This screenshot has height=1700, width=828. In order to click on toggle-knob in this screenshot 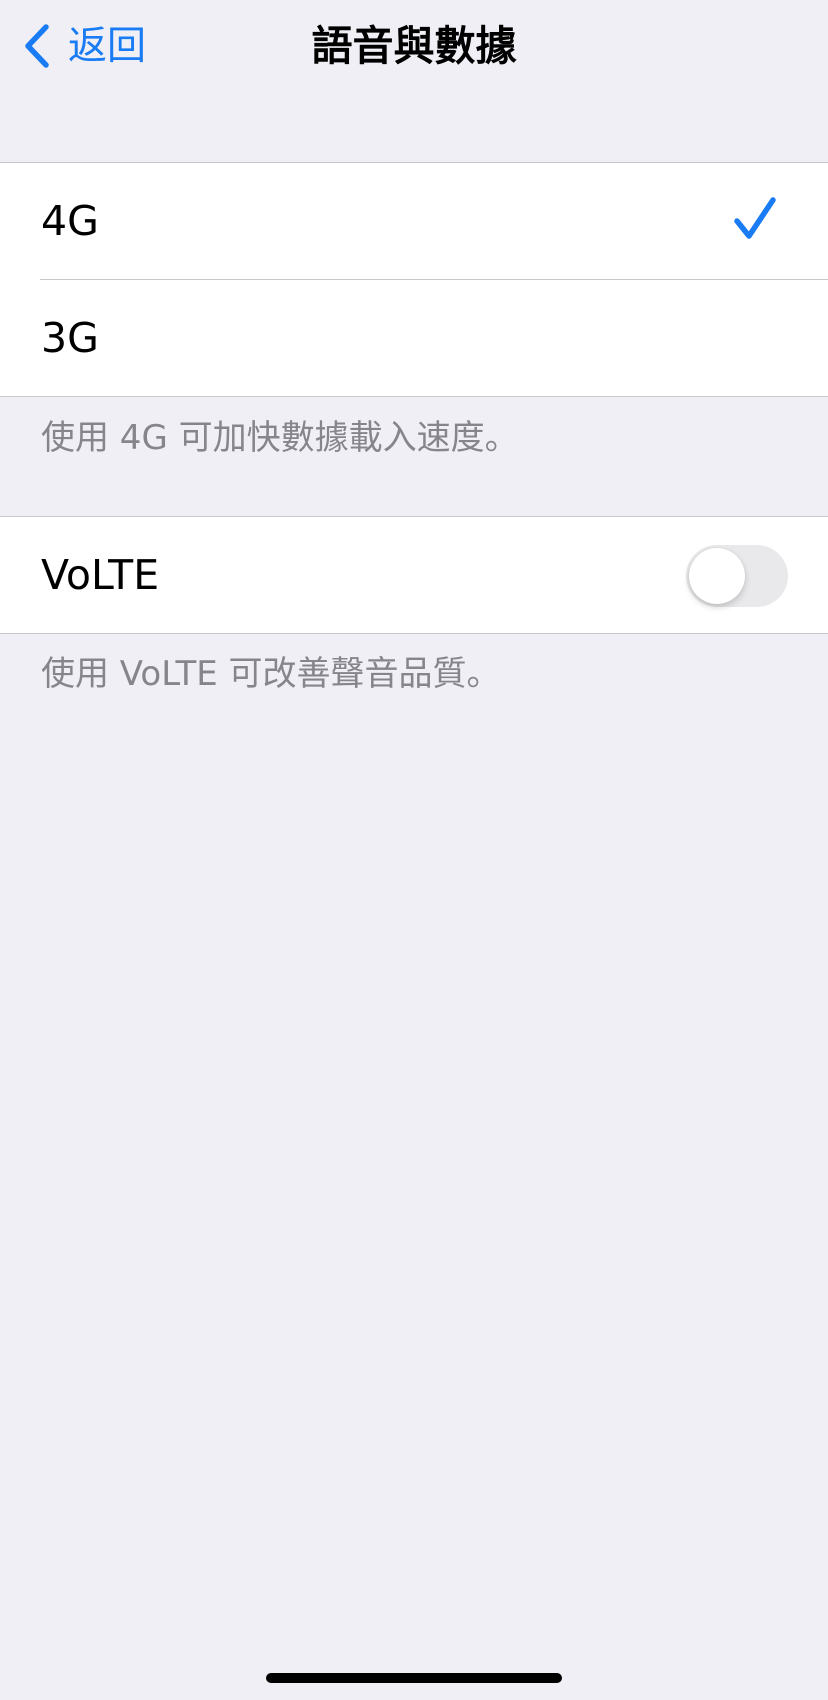, I will do `click(717, 576)`.